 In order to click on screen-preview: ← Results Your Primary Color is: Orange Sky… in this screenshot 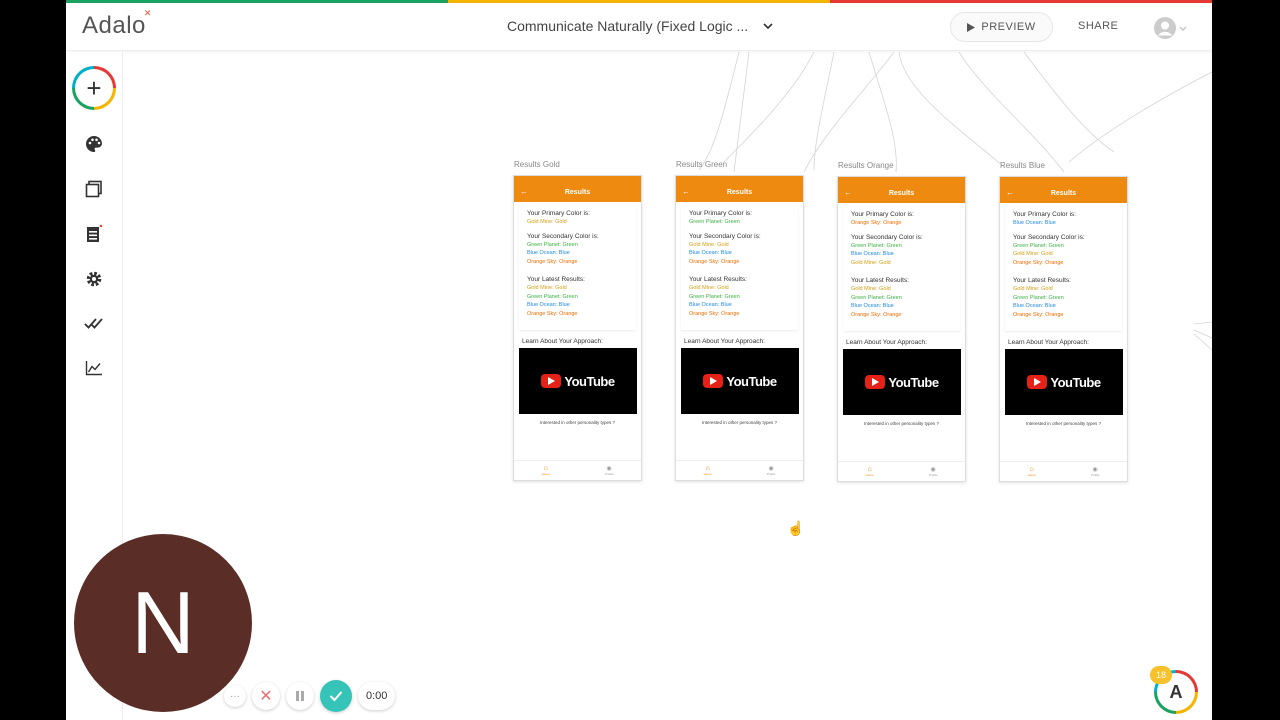, I will do `click(901, 329)`.